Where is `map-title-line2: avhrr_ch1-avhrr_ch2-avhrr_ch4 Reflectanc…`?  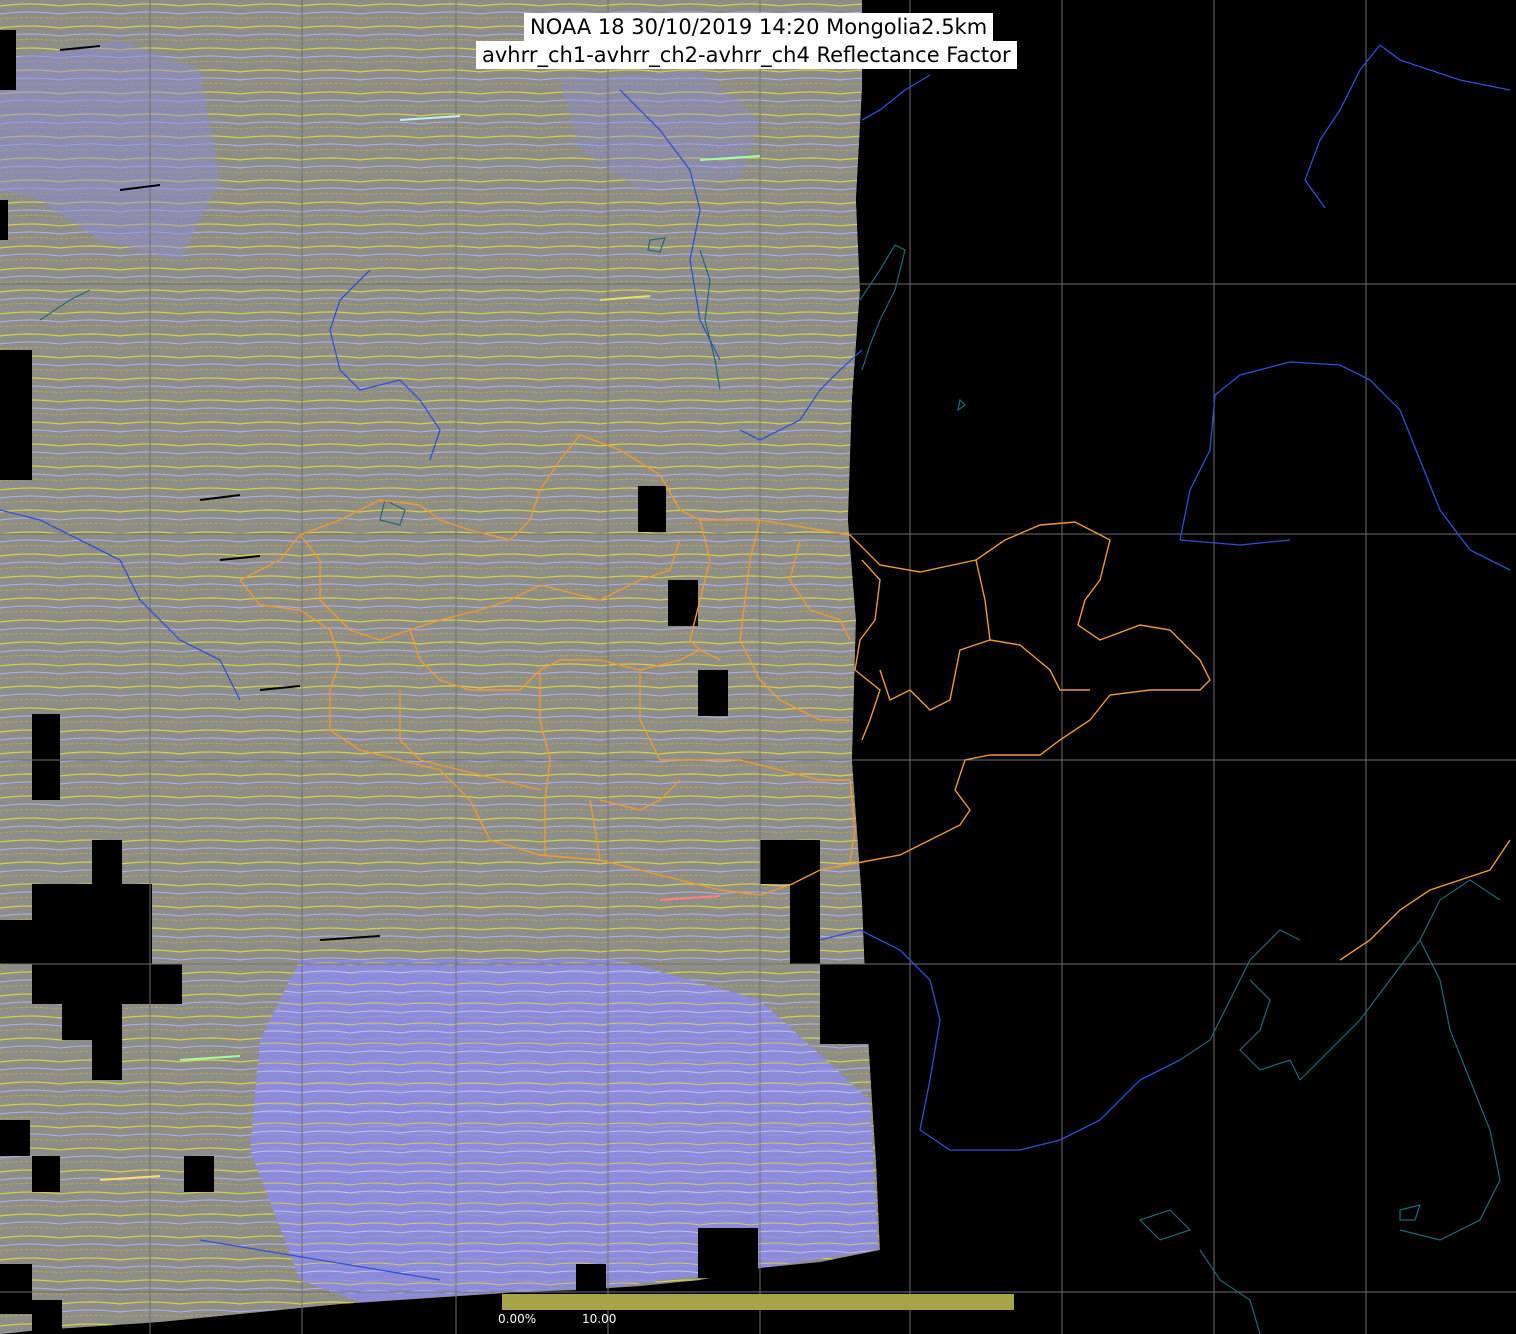
map-title-line2: avhrr_ch1-avhrr_ch2-avhrr_ch4 Reflectanc… is located at coordinates (746, 55).